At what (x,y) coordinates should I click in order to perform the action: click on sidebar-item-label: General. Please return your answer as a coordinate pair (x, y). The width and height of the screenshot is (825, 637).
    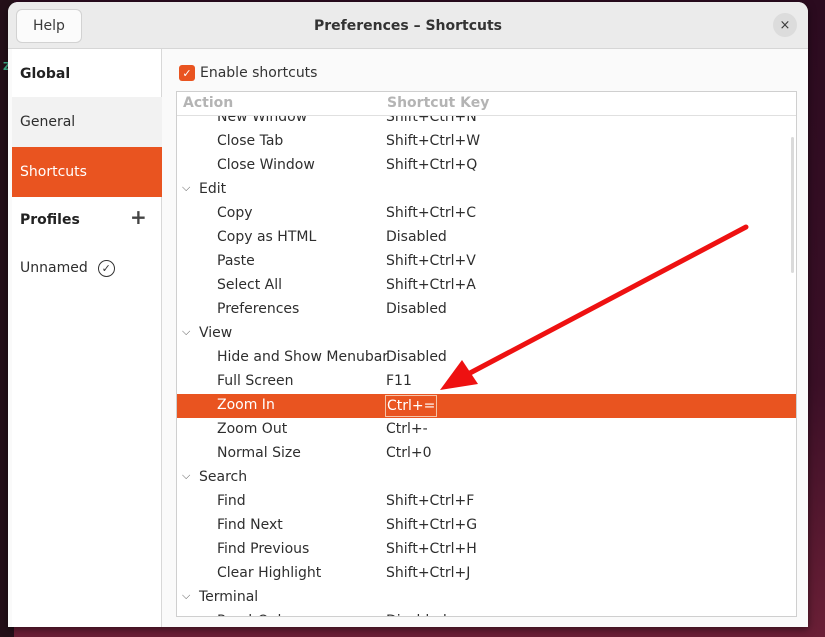
    Looking at the image, I should click on (48, 122).